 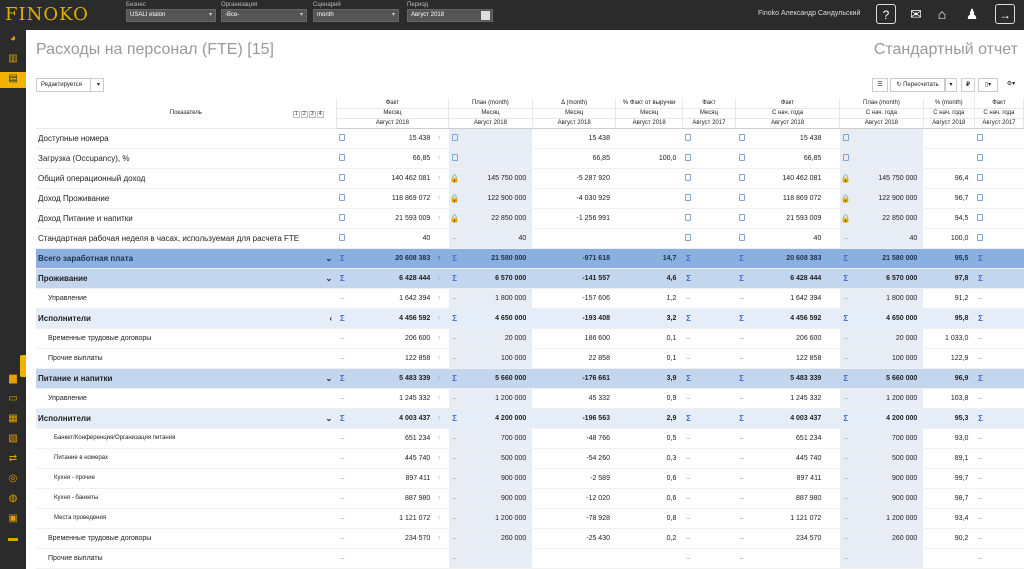 I want to click on transfer-icon: ⇄, so click(x=13, y=459).